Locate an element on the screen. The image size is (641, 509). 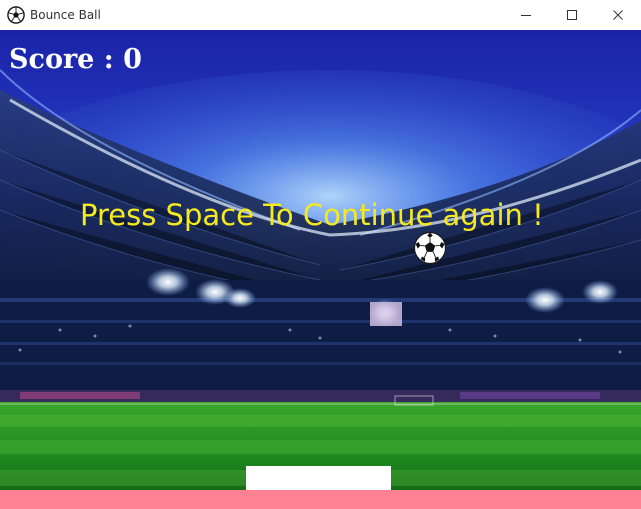
close-button is located at coordinates (618, 15).